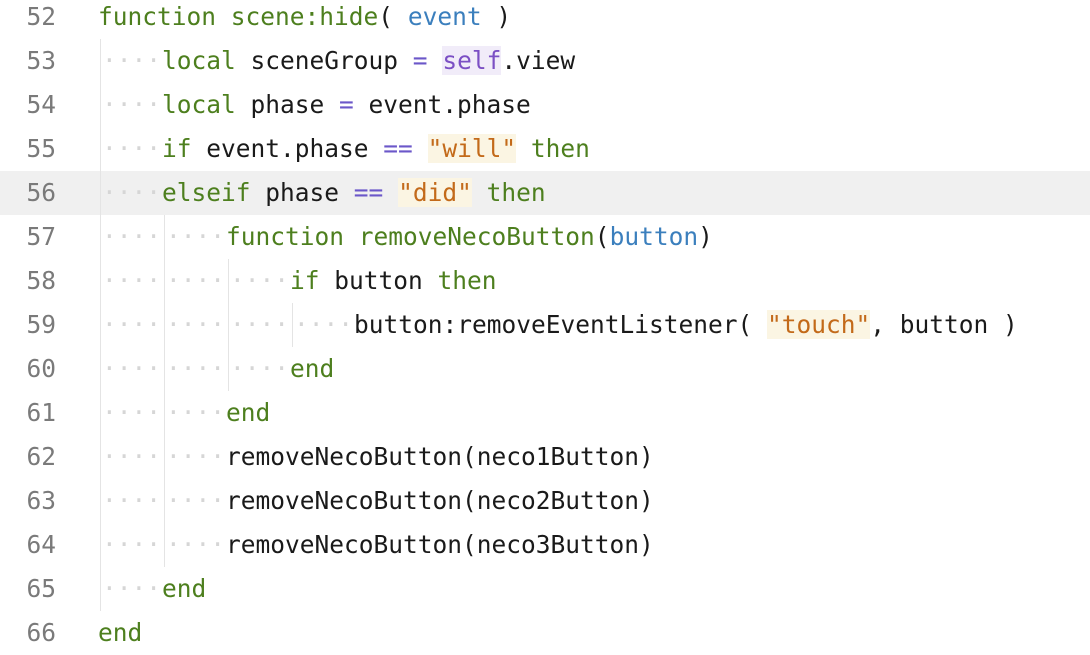 Image resolution: width=1090 pixels, height=655 pixels. Describe the element at coordinates (545, 281) in the screenshot. I see `code-line: 58 ···· ···· ···· if button then` at that location.